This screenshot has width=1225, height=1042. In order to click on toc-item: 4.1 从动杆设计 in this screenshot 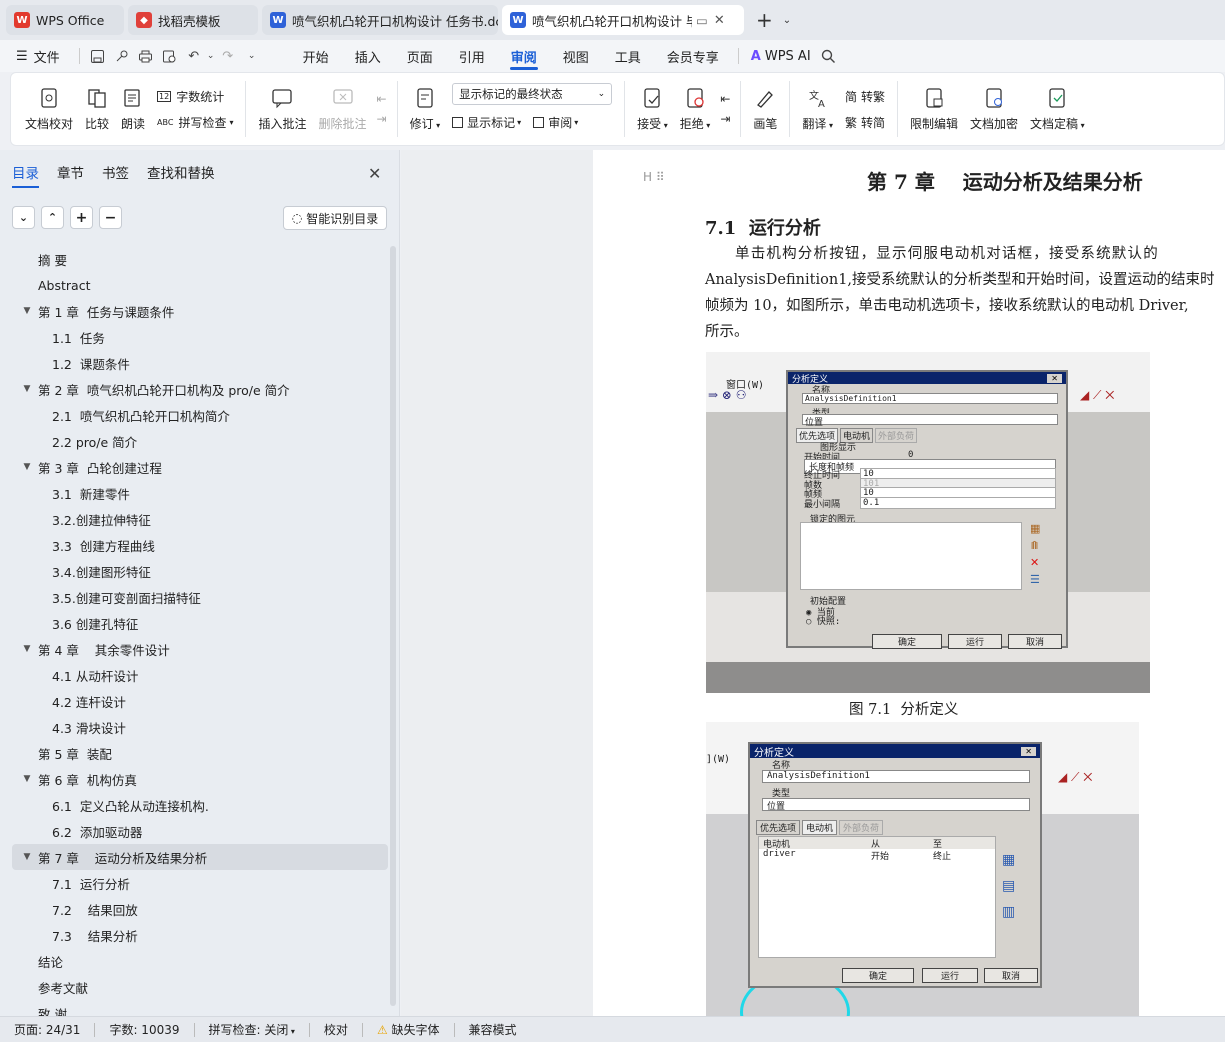, I will do `click(200, 675)`.